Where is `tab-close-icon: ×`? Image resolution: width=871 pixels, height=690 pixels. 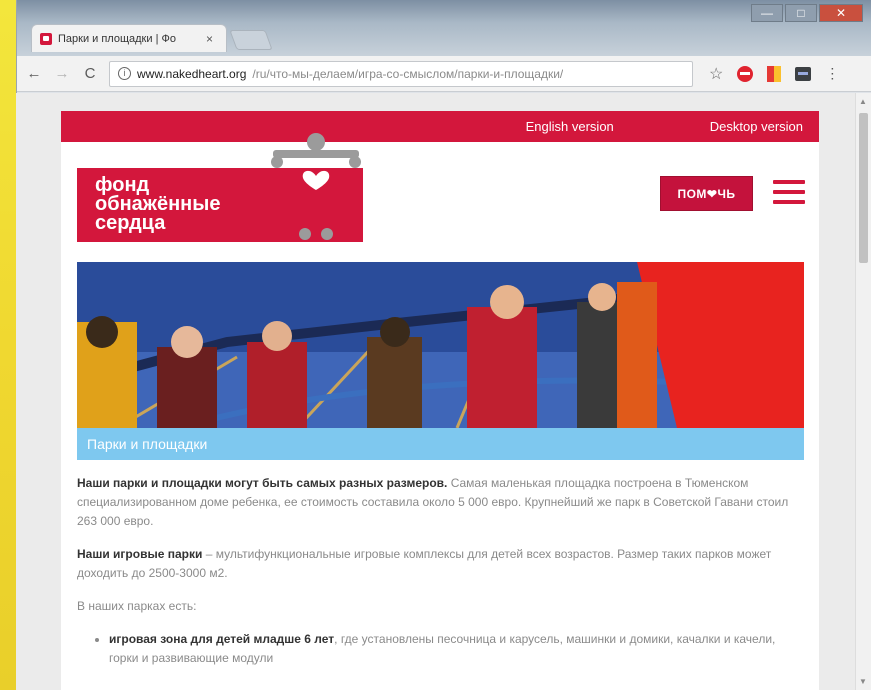
tab-close-icon: × is located at coordinates (209, 39).